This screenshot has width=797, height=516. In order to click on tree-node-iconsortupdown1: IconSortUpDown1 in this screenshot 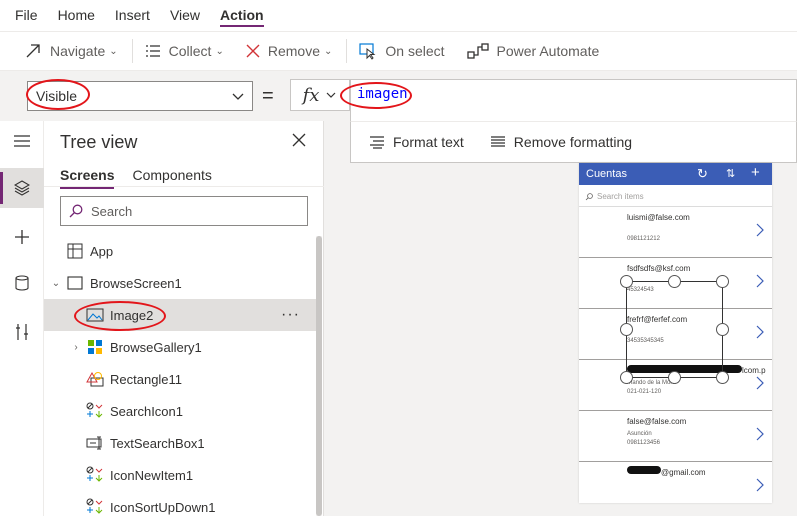, I will do `click(180, 503)`.